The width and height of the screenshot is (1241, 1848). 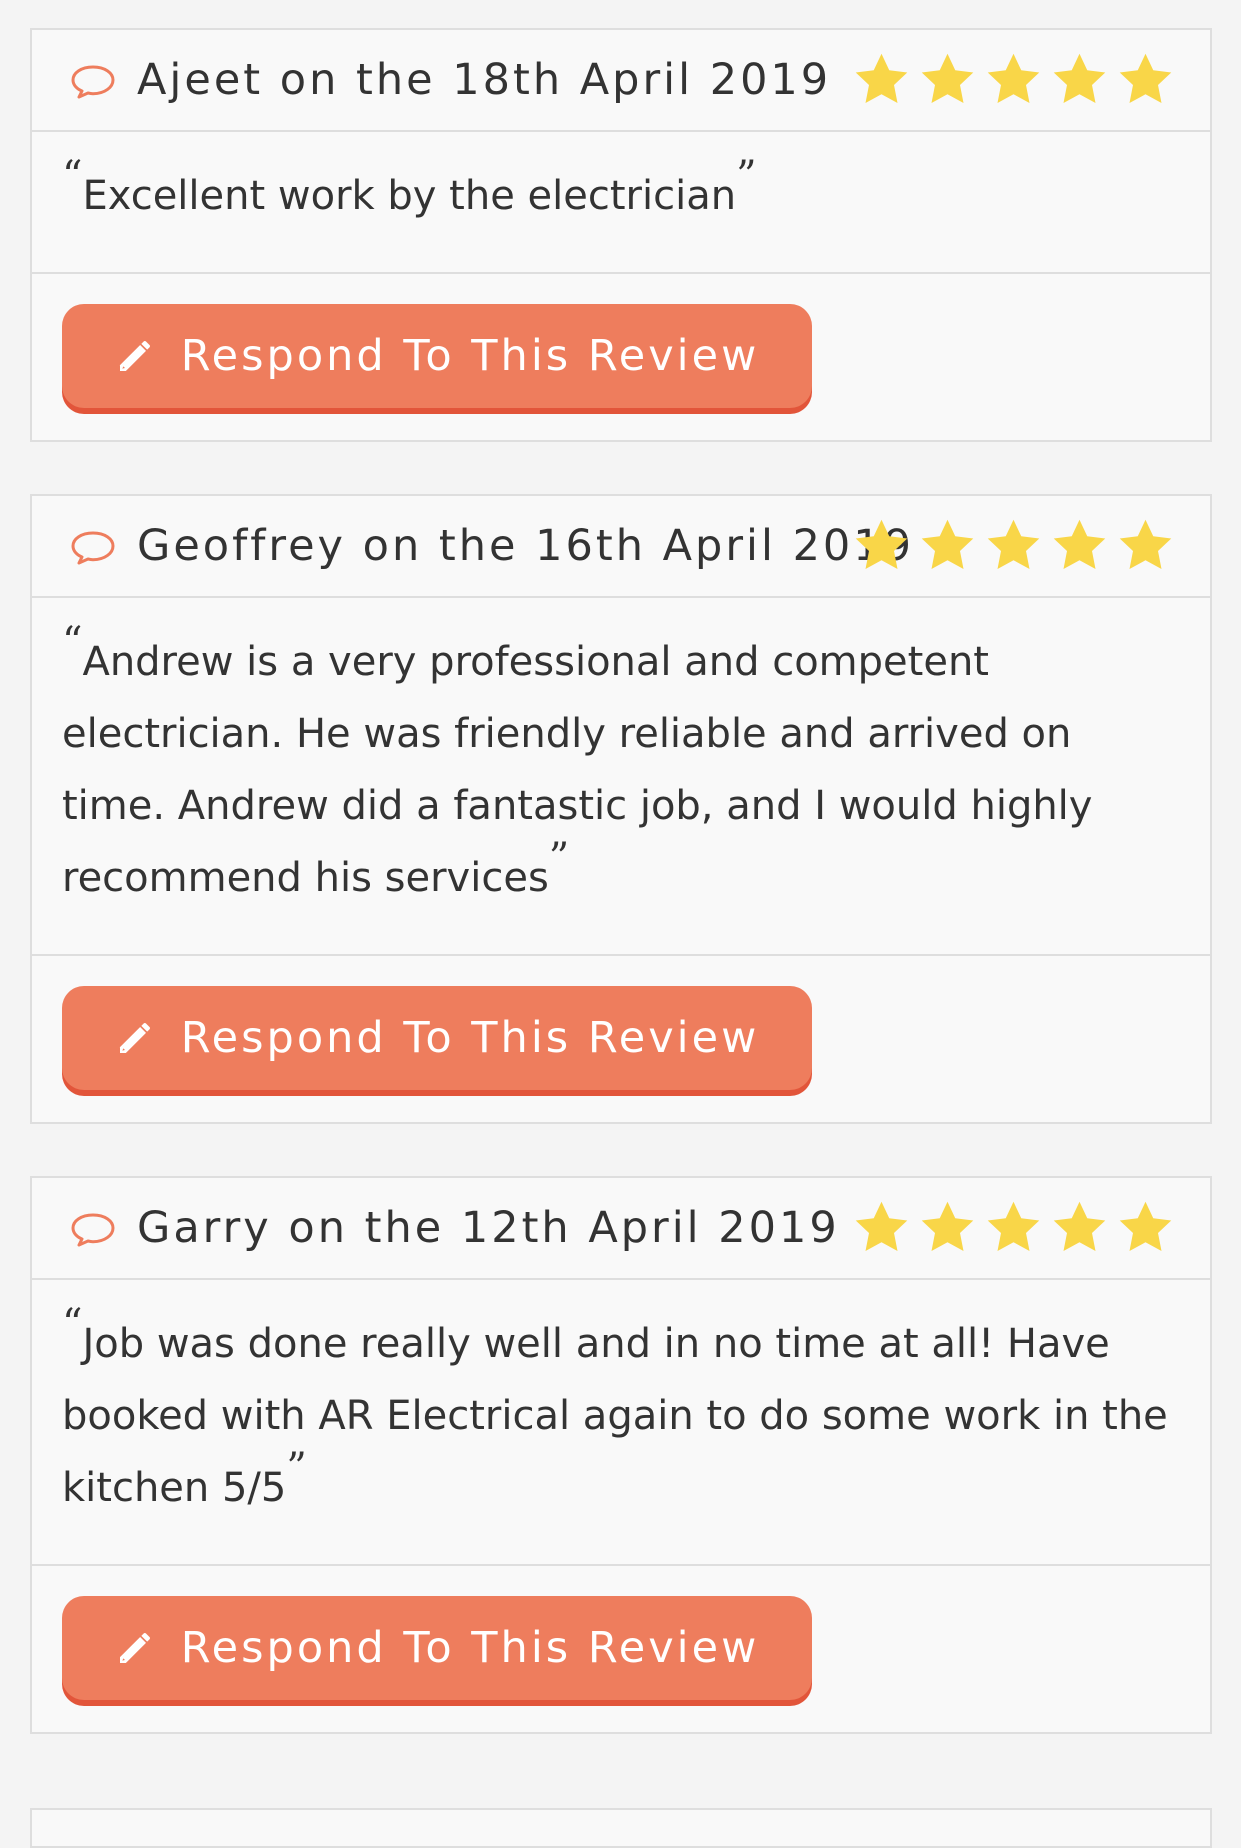 I want to click on review-card-partial, so click(x=621, y=1828).